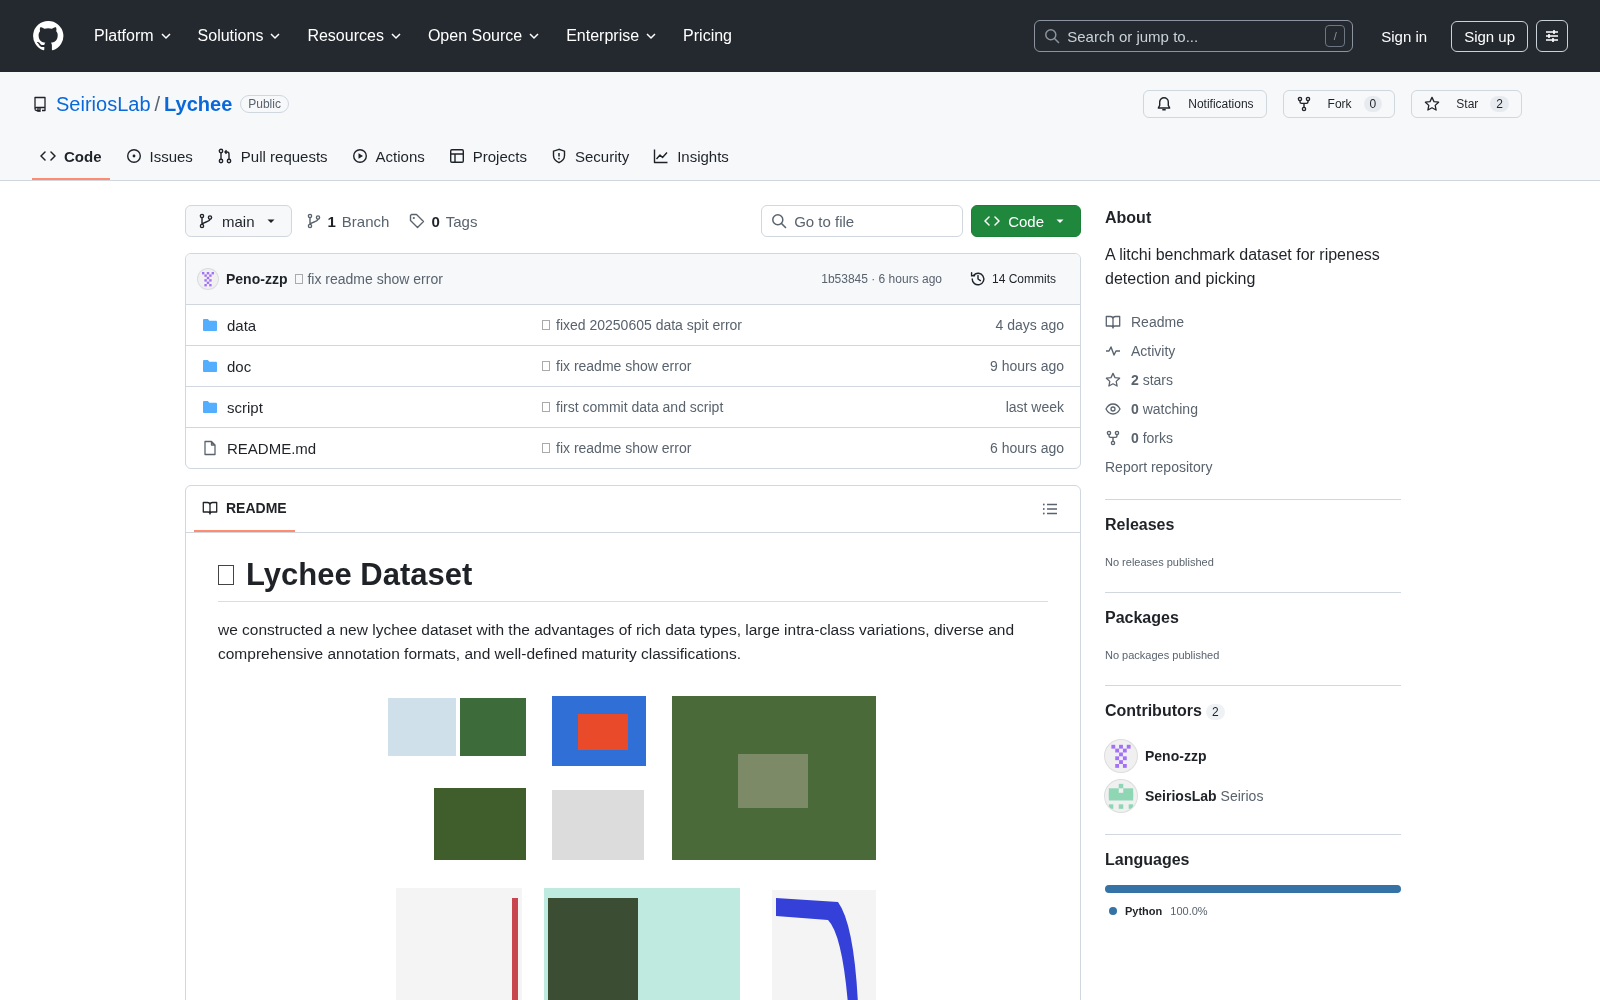 This screenshot has height=1000, width=1600. What do you see at coordinates (1113, 408) in the screenshot?
I see `eye-icon` at bounding box center [1113, 408].